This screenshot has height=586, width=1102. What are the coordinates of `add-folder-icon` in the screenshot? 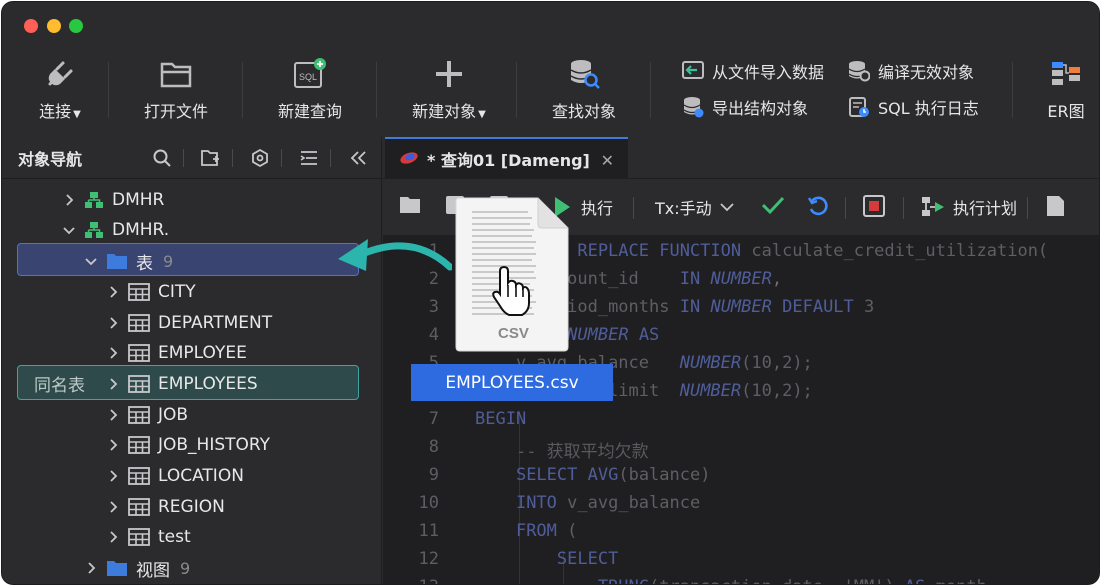 It's located at (211, 158).